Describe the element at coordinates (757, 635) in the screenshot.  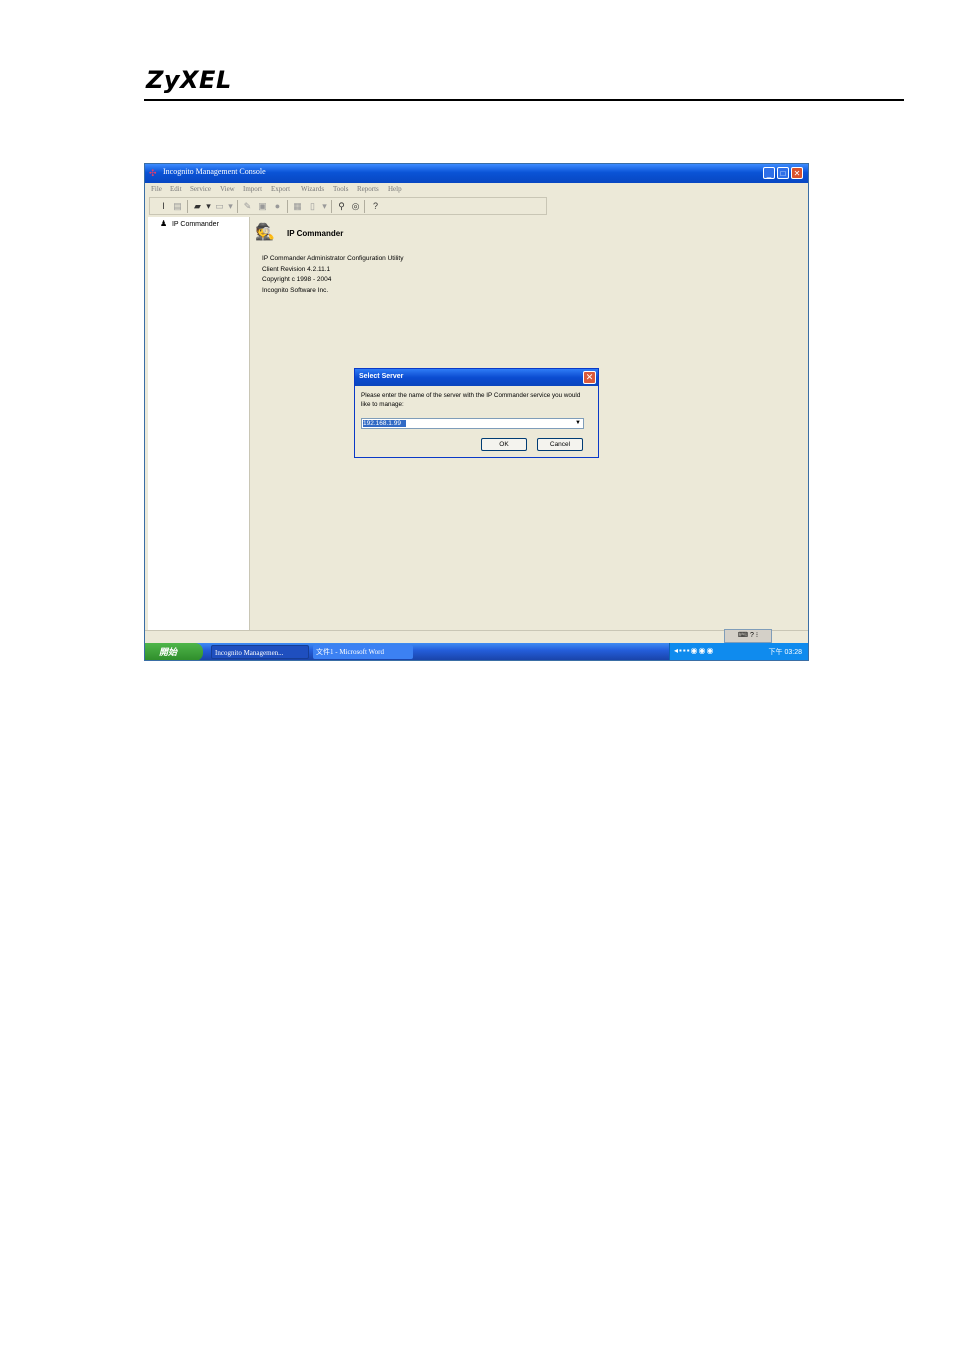
I see `options-icon: ⁝` at that location.